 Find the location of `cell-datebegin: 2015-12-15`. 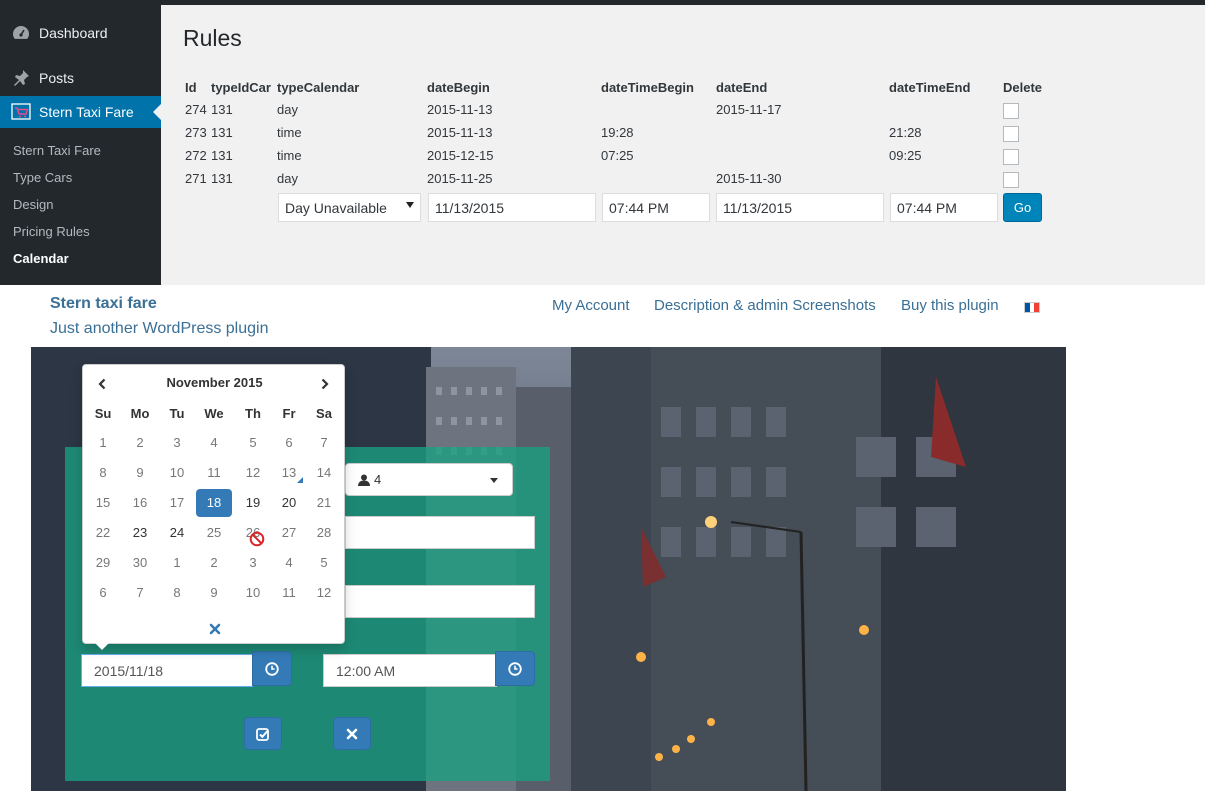

cell-datebegin: 2015-12-15 is located at coordinates (460, 155).